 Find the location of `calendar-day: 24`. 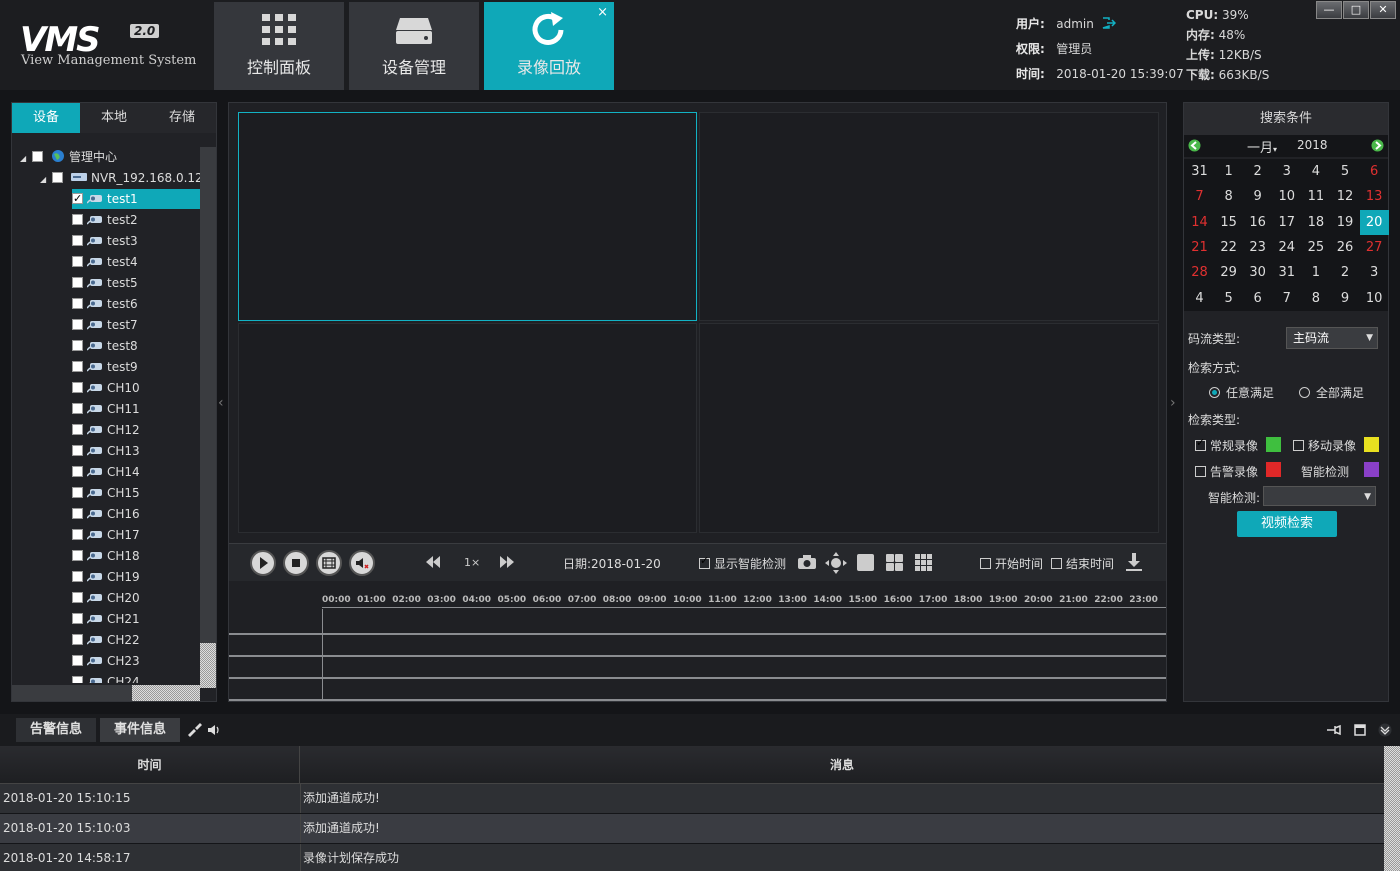

calendar-day: 24 is located at coordinates (1286, 247).